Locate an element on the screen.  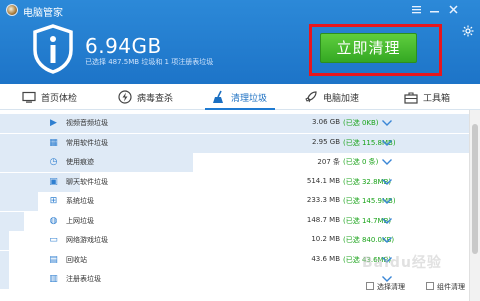
button-label: 选择清理 is located at coordinates (391, 287).